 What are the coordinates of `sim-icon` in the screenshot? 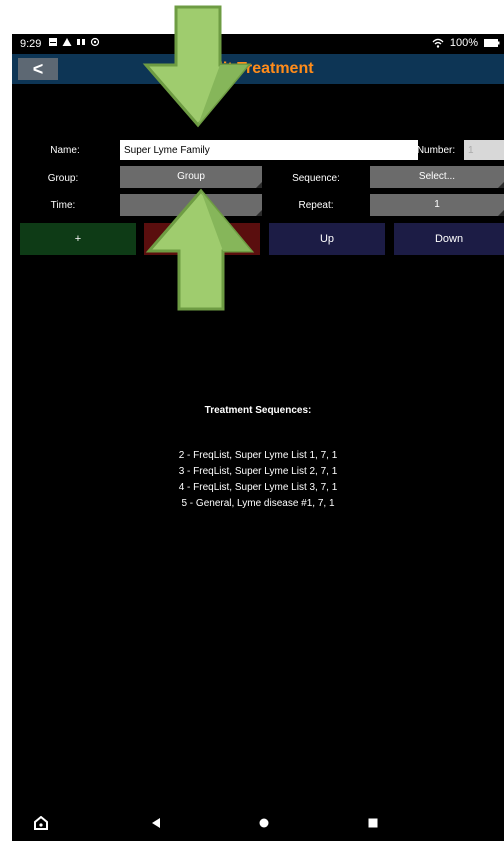 It's located at (81, 42).